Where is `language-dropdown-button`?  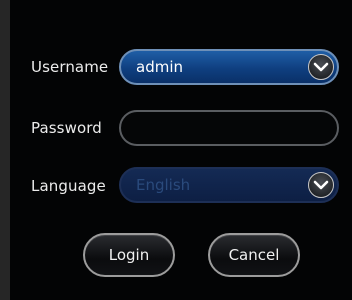 language-dropdown-button is located at coordinates (321, 185).